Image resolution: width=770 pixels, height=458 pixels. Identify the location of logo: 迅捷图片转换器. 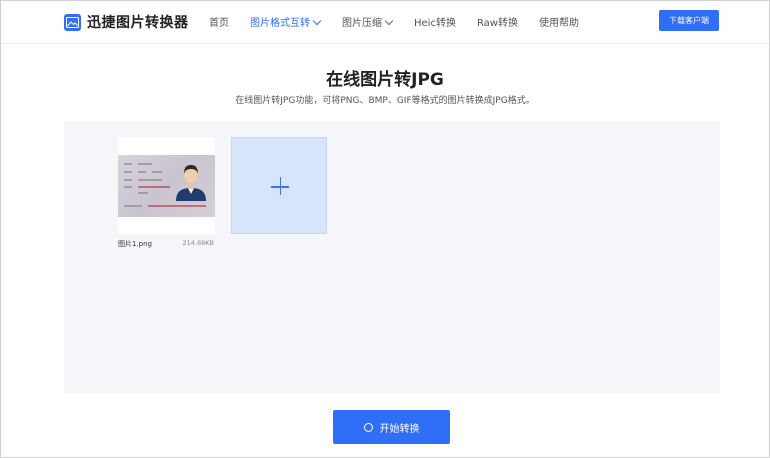
(126, 22).